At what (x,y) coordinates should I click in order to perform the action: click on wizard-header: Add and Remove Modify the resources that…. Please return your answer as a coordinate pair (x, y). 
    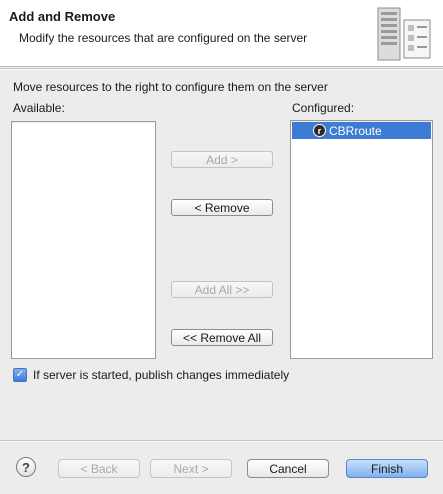
    Looking at the image, I should click on (221, 33).